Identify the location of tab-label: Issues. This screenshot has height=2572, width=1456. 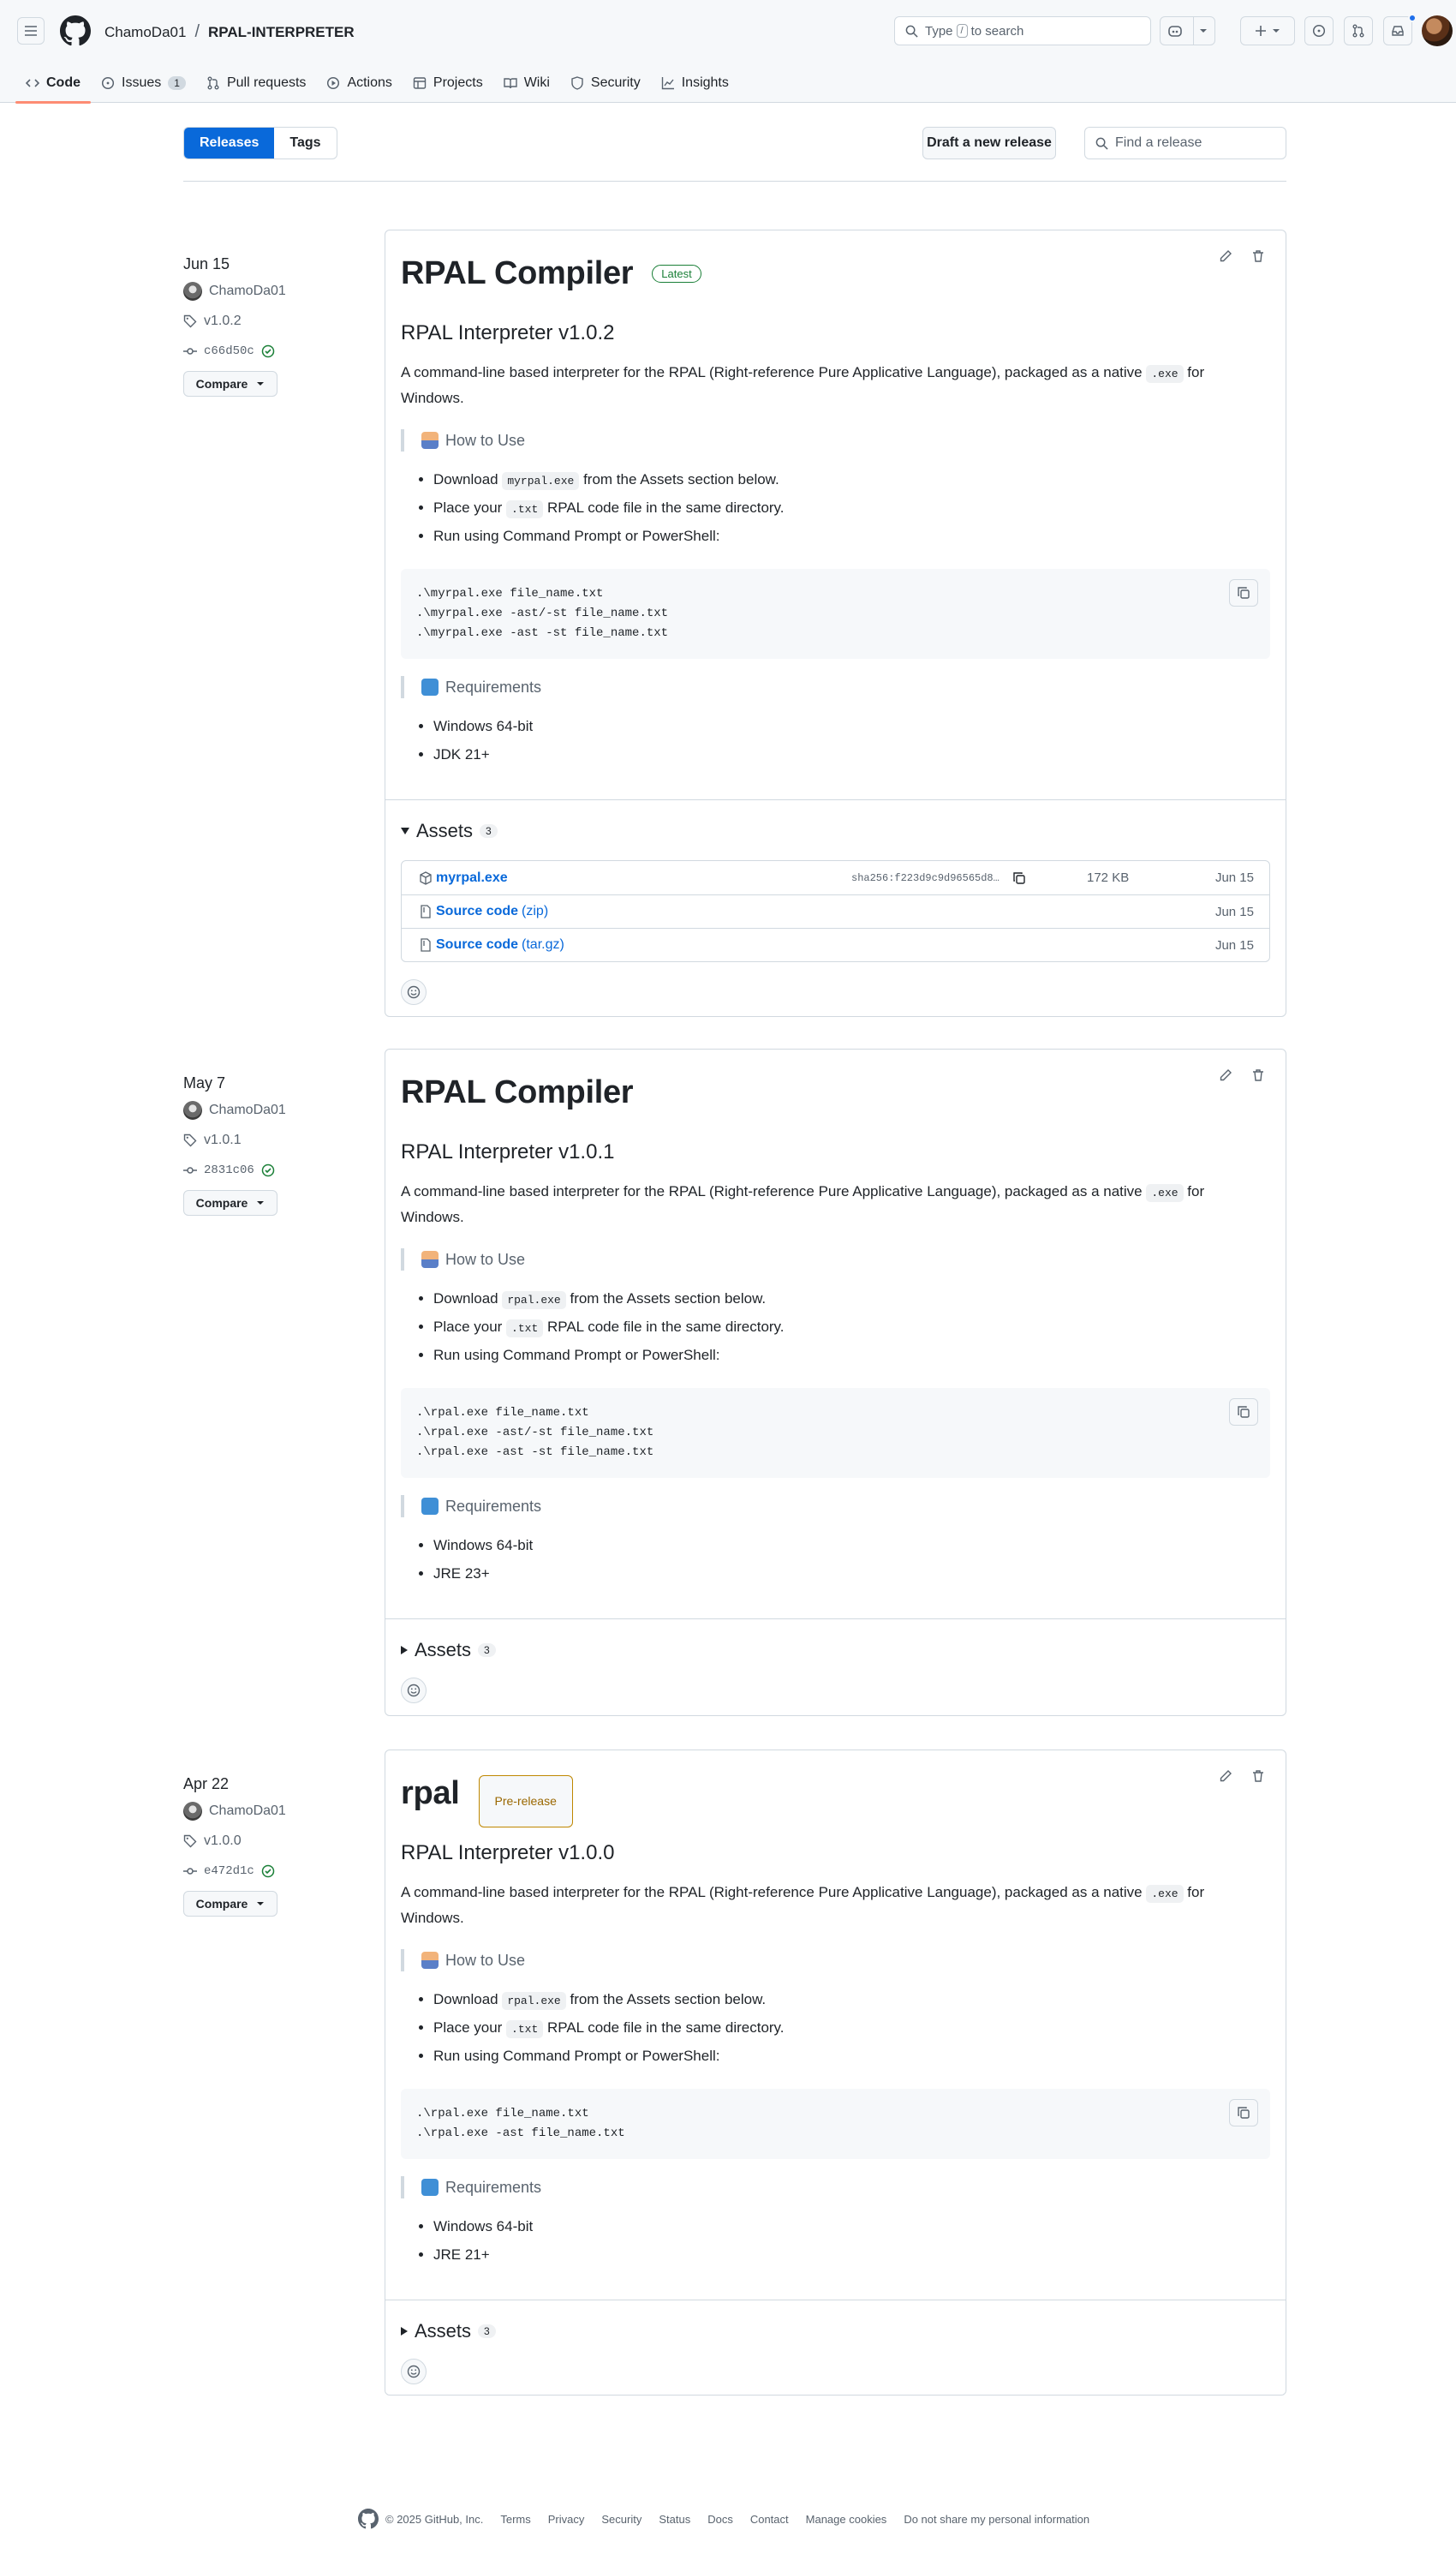
(142, 83).